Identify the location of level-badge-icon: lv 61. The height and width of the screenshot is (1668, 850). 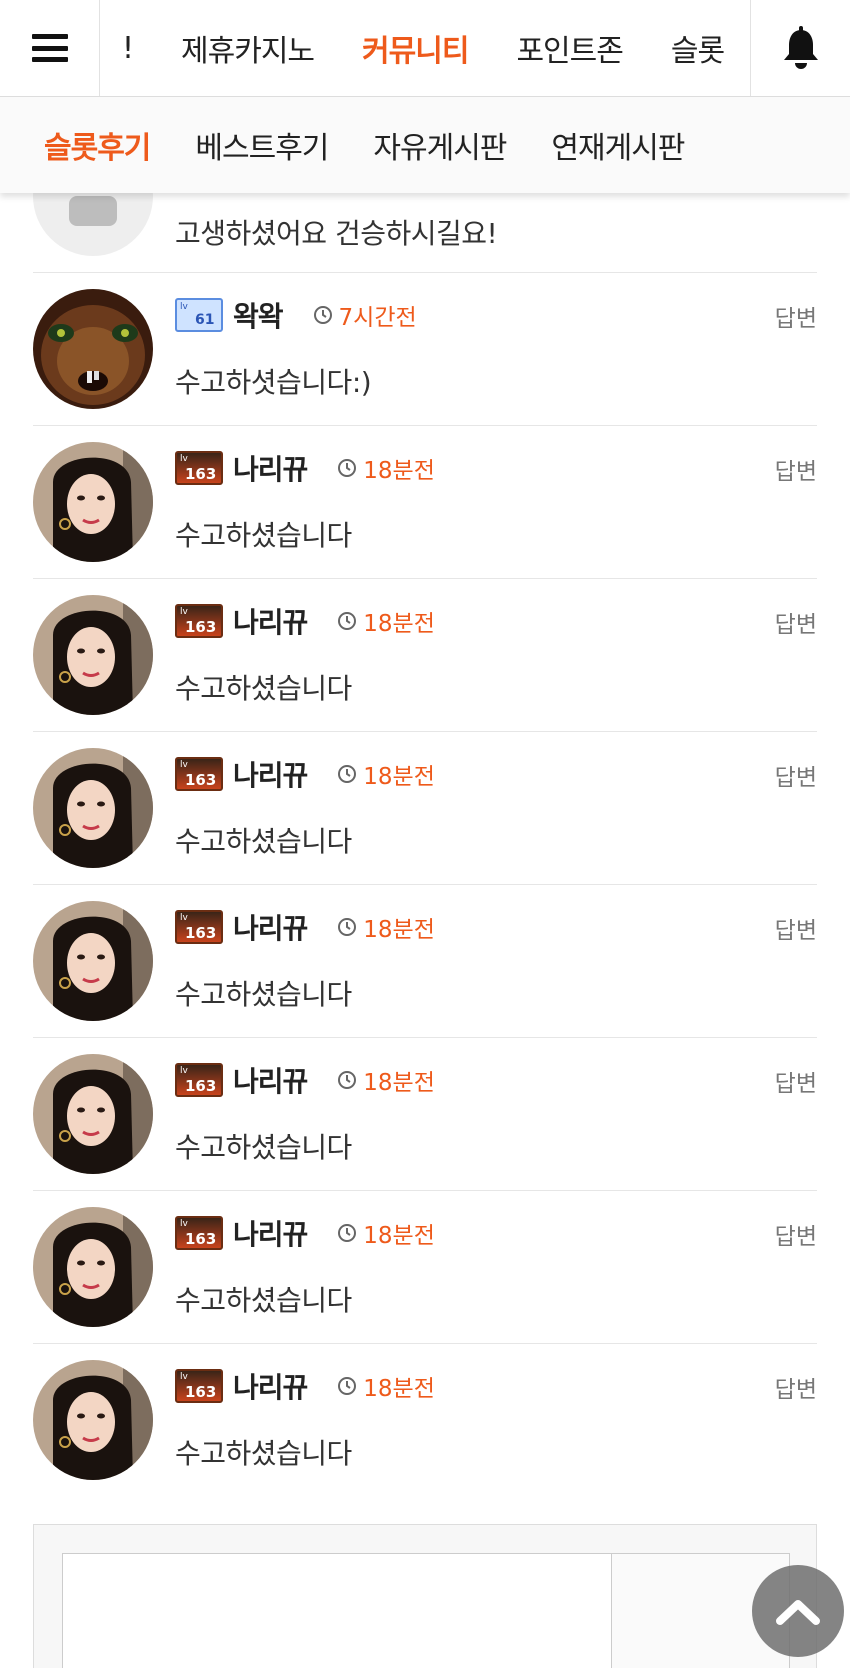
(199, 315).